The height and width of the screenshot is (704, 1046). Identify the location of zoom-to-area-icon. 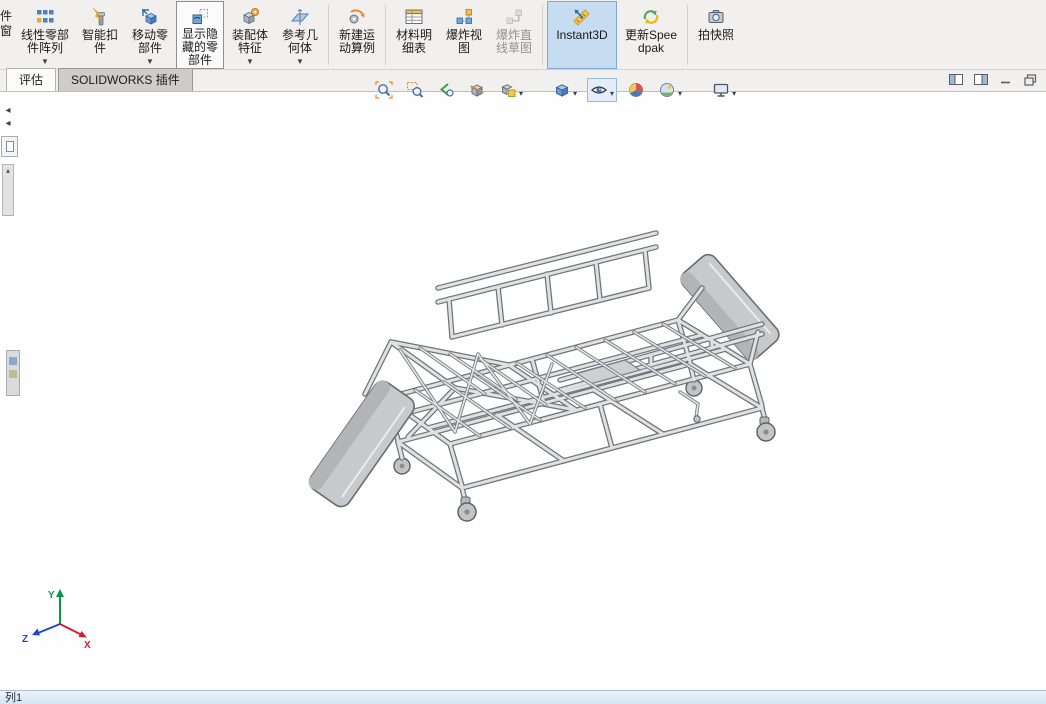
(415, 90).